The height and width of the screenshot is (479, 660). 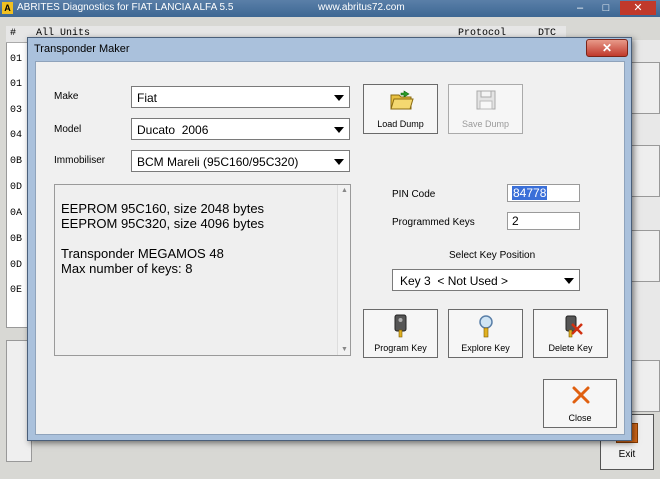 I want to click on floppy-disk-icon, so click(x=486, y=100).